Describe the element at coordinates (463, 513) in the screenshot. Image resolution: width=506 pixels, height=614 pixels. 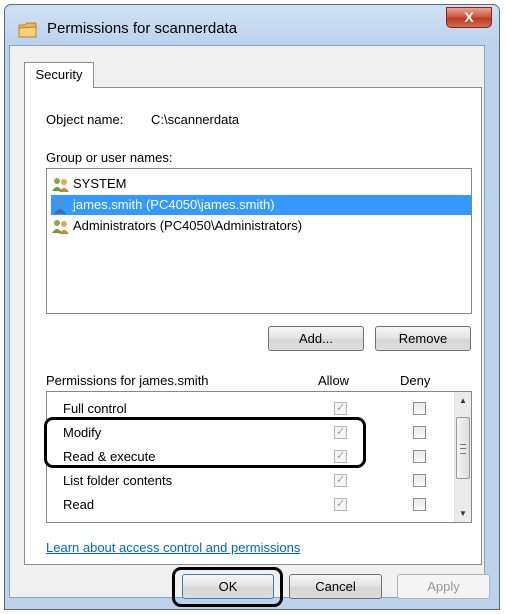
I see `scroll-down-icon: ▼` at that location.